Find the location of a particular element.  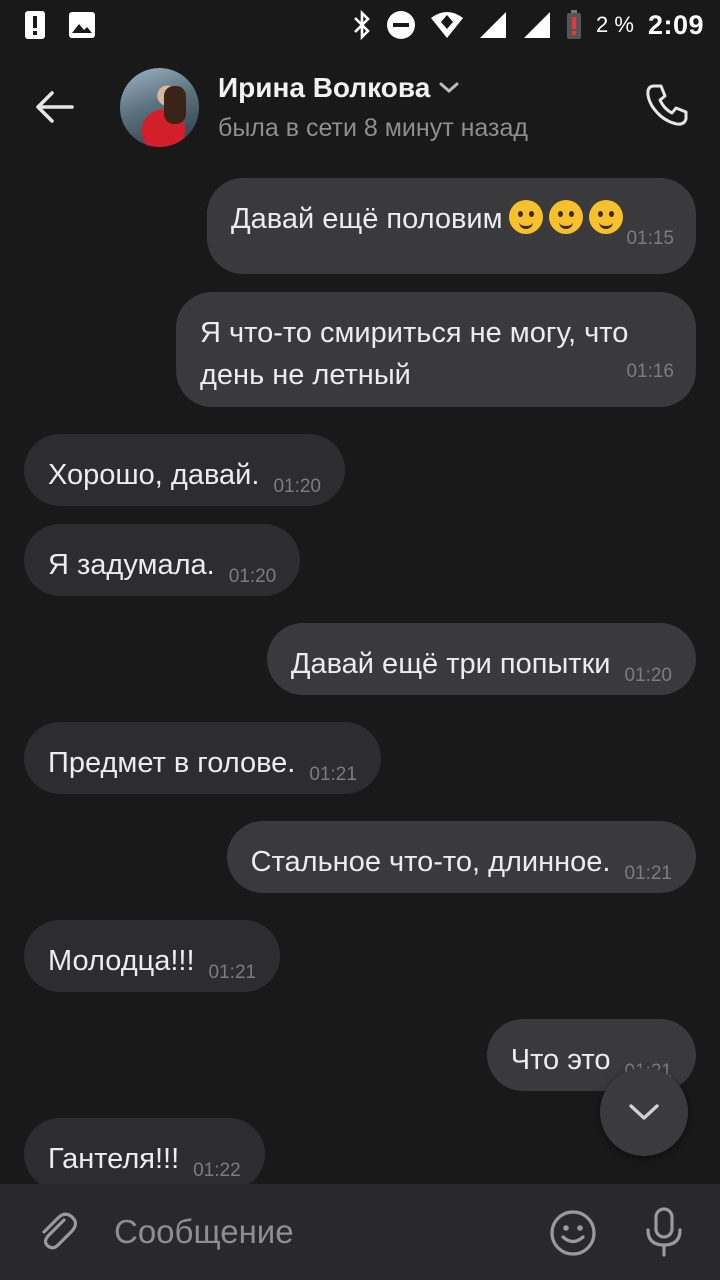

upside-down-face-icon is located at coordinates (525, 217).